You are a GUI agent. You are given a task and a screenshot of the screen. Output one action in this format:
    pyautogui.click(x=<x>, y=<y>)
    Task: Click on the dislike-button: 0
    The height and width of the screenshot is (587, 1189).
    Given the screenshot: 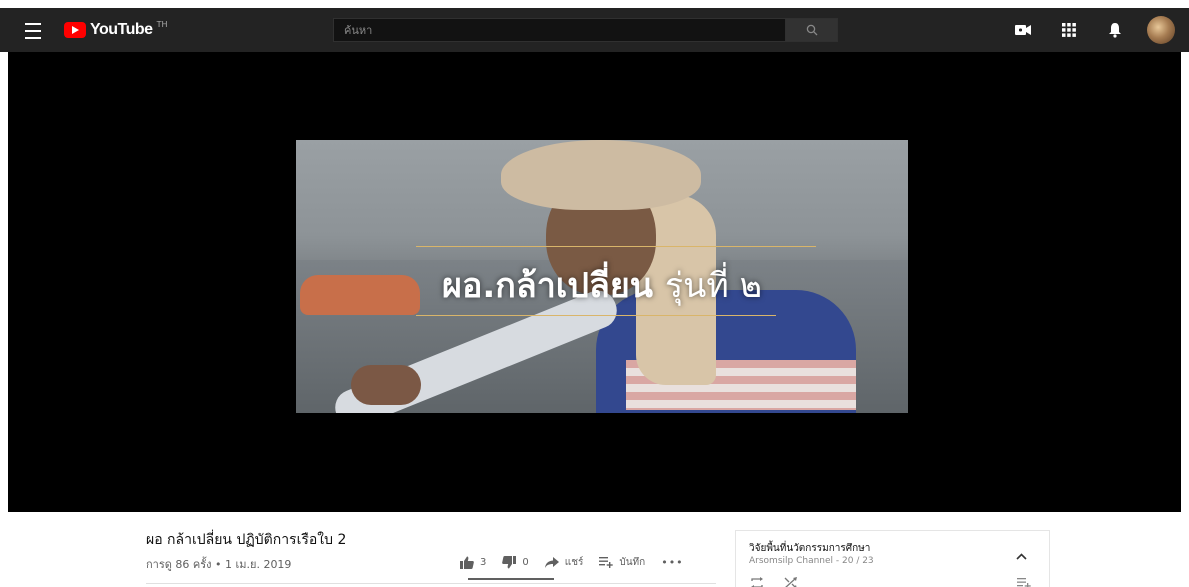 What is the action you would take?
    pyautogui.click(x=515, y=562)
    